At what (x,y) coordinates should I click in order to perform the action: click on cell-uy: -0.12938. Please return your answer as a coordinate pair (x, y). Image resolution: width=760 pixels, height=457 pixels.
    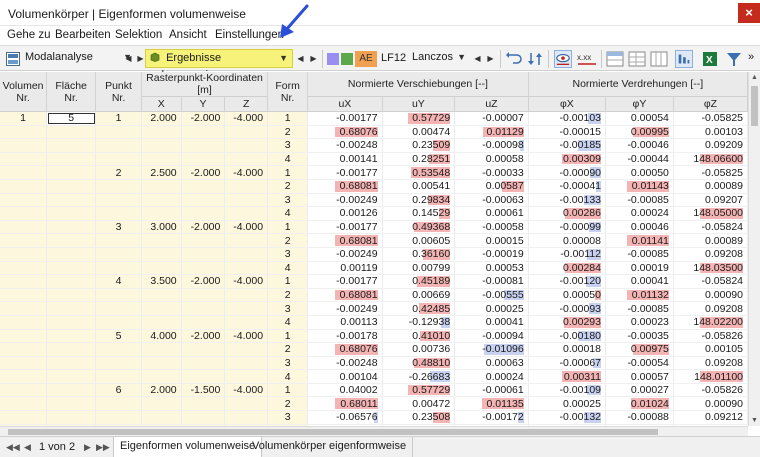
    Looking at the image, I should click on (419, 322).